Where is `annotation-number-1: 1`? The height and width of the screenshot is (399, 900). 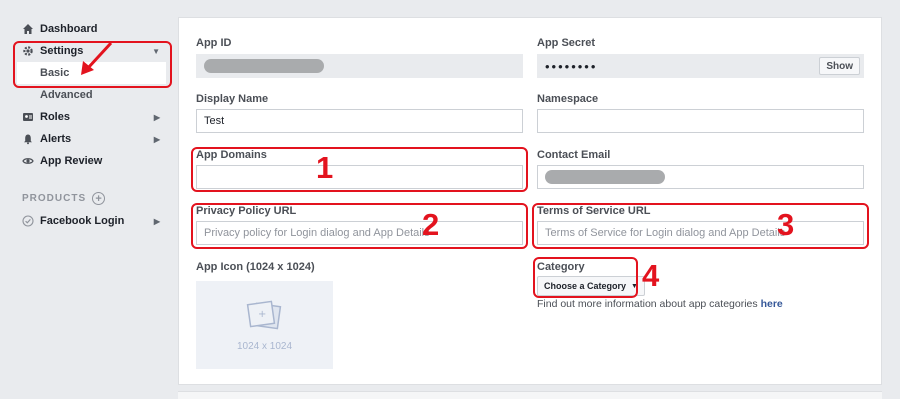 annotation-number-1: 1 is located at coordinates (325, 167).